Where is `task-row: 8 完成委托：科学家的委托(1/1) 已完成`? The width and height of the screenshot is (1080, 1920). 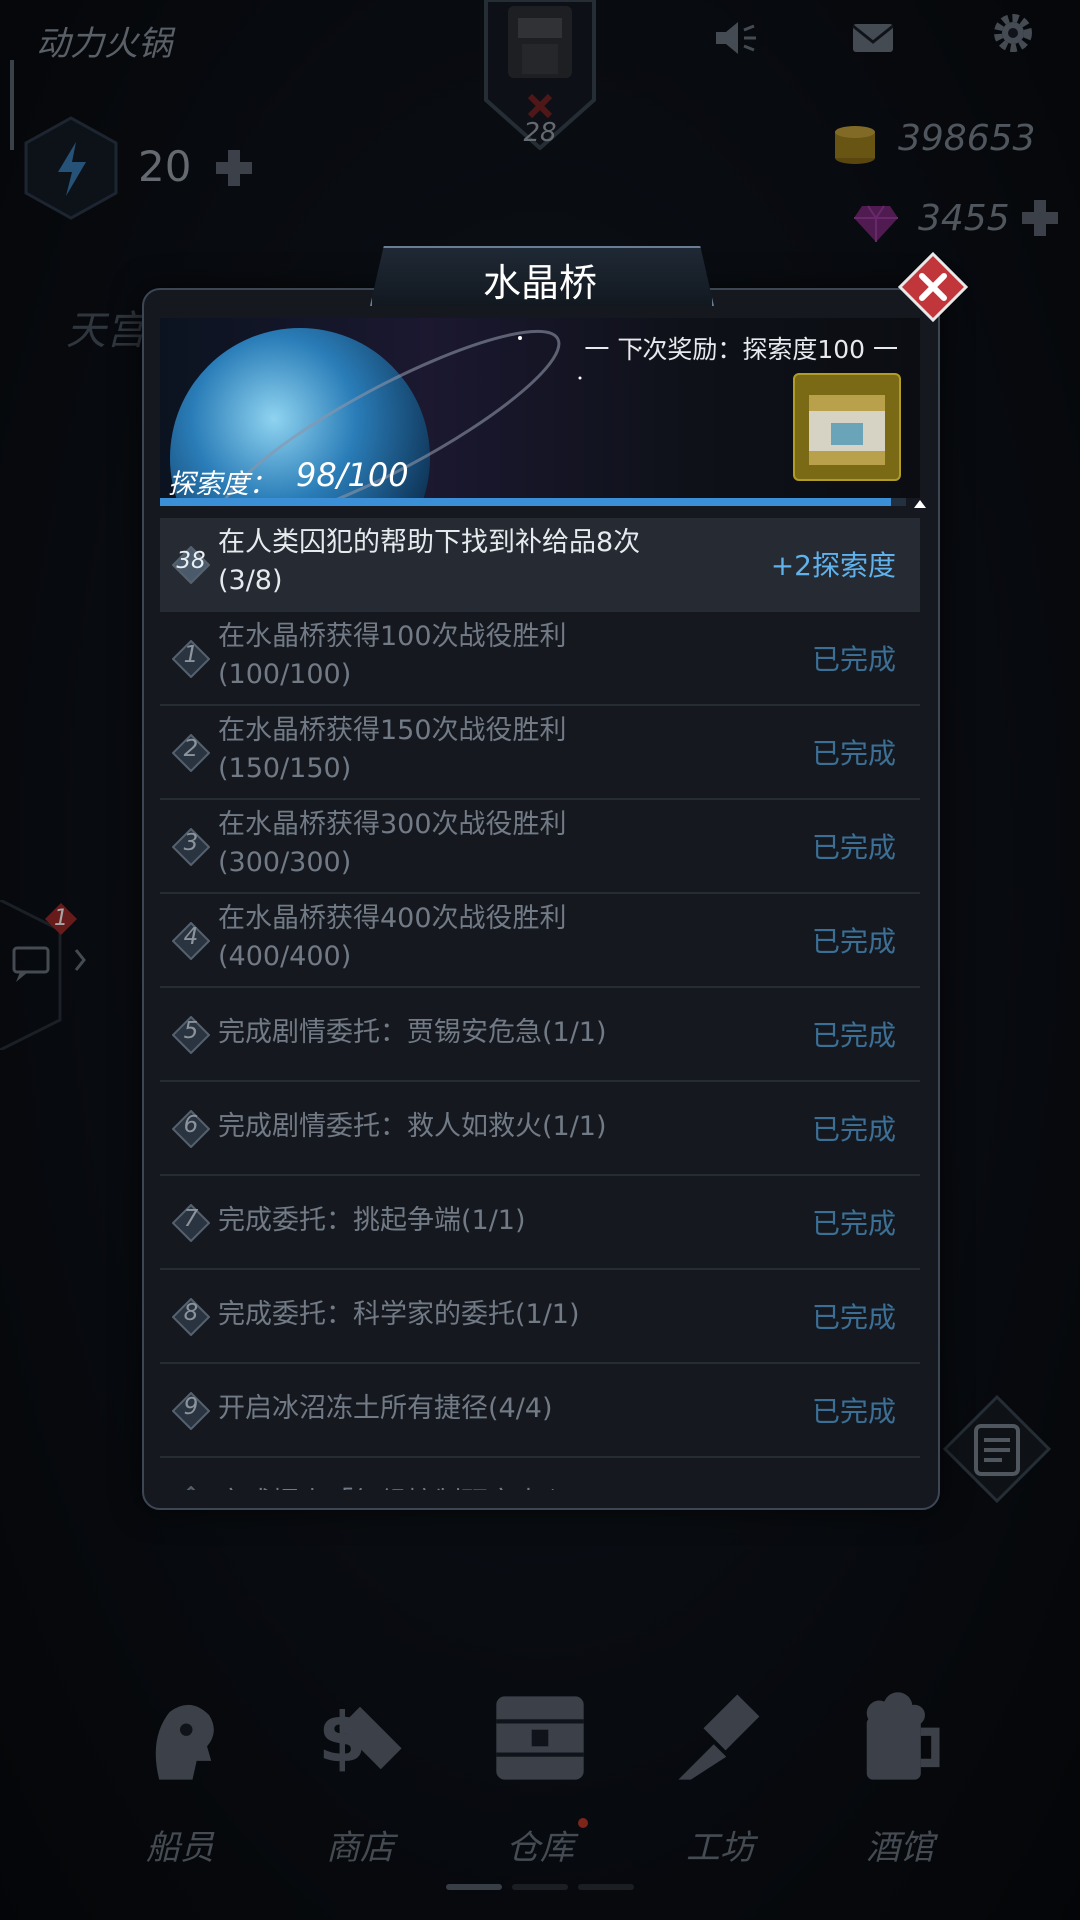 task-row: 8 完成委托：科学家的委托(1/1) 已完成 is located at coordinates (540, 1317).